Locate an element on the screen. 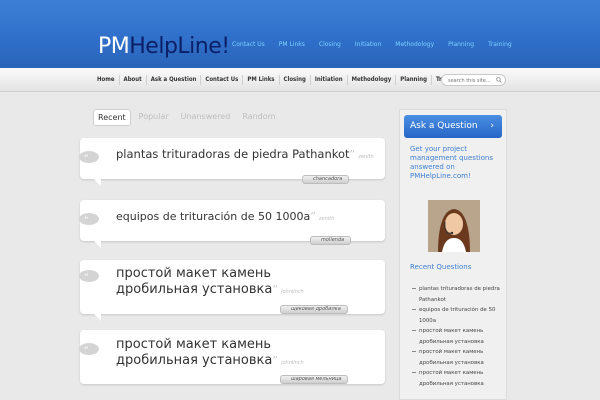 The height and width of the screenshot is (400, 600). recent-question-link: plantas trituradoras de piedra Pathankot is located at coordinates (457, 294).